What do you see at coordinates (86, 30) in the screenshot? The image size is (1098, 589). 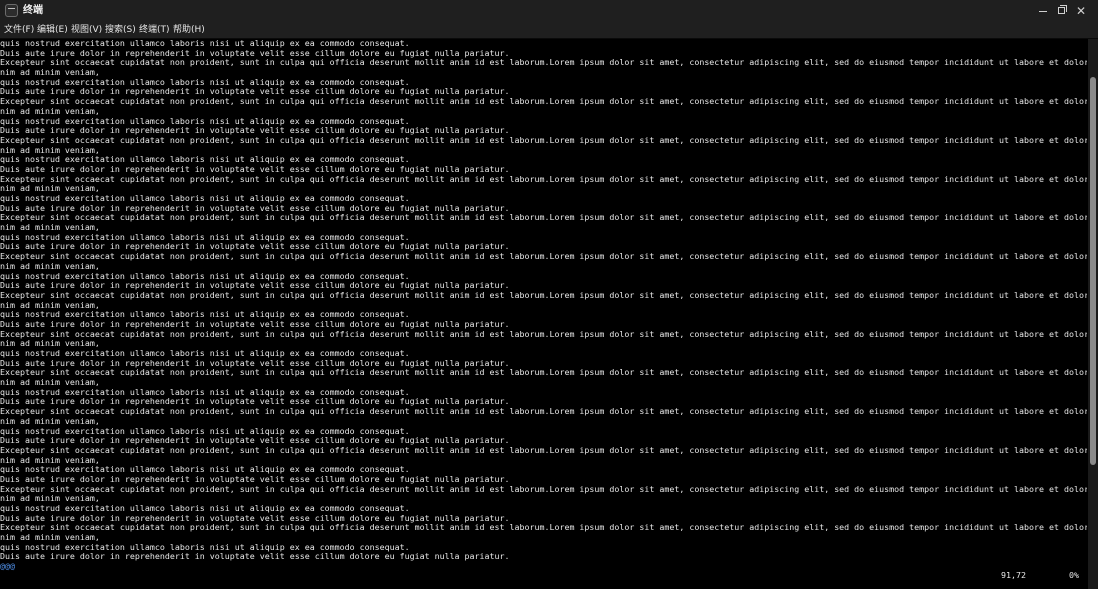 I see `menu-view: 视图(V)` at bounding box center [86, 30].